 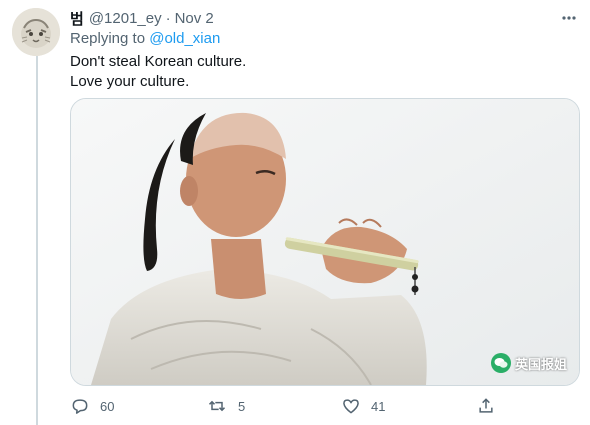 What do you see at coordinates (351, 406) in the screenshot?
I see `heart-icon` at bounding box center [351, 406].